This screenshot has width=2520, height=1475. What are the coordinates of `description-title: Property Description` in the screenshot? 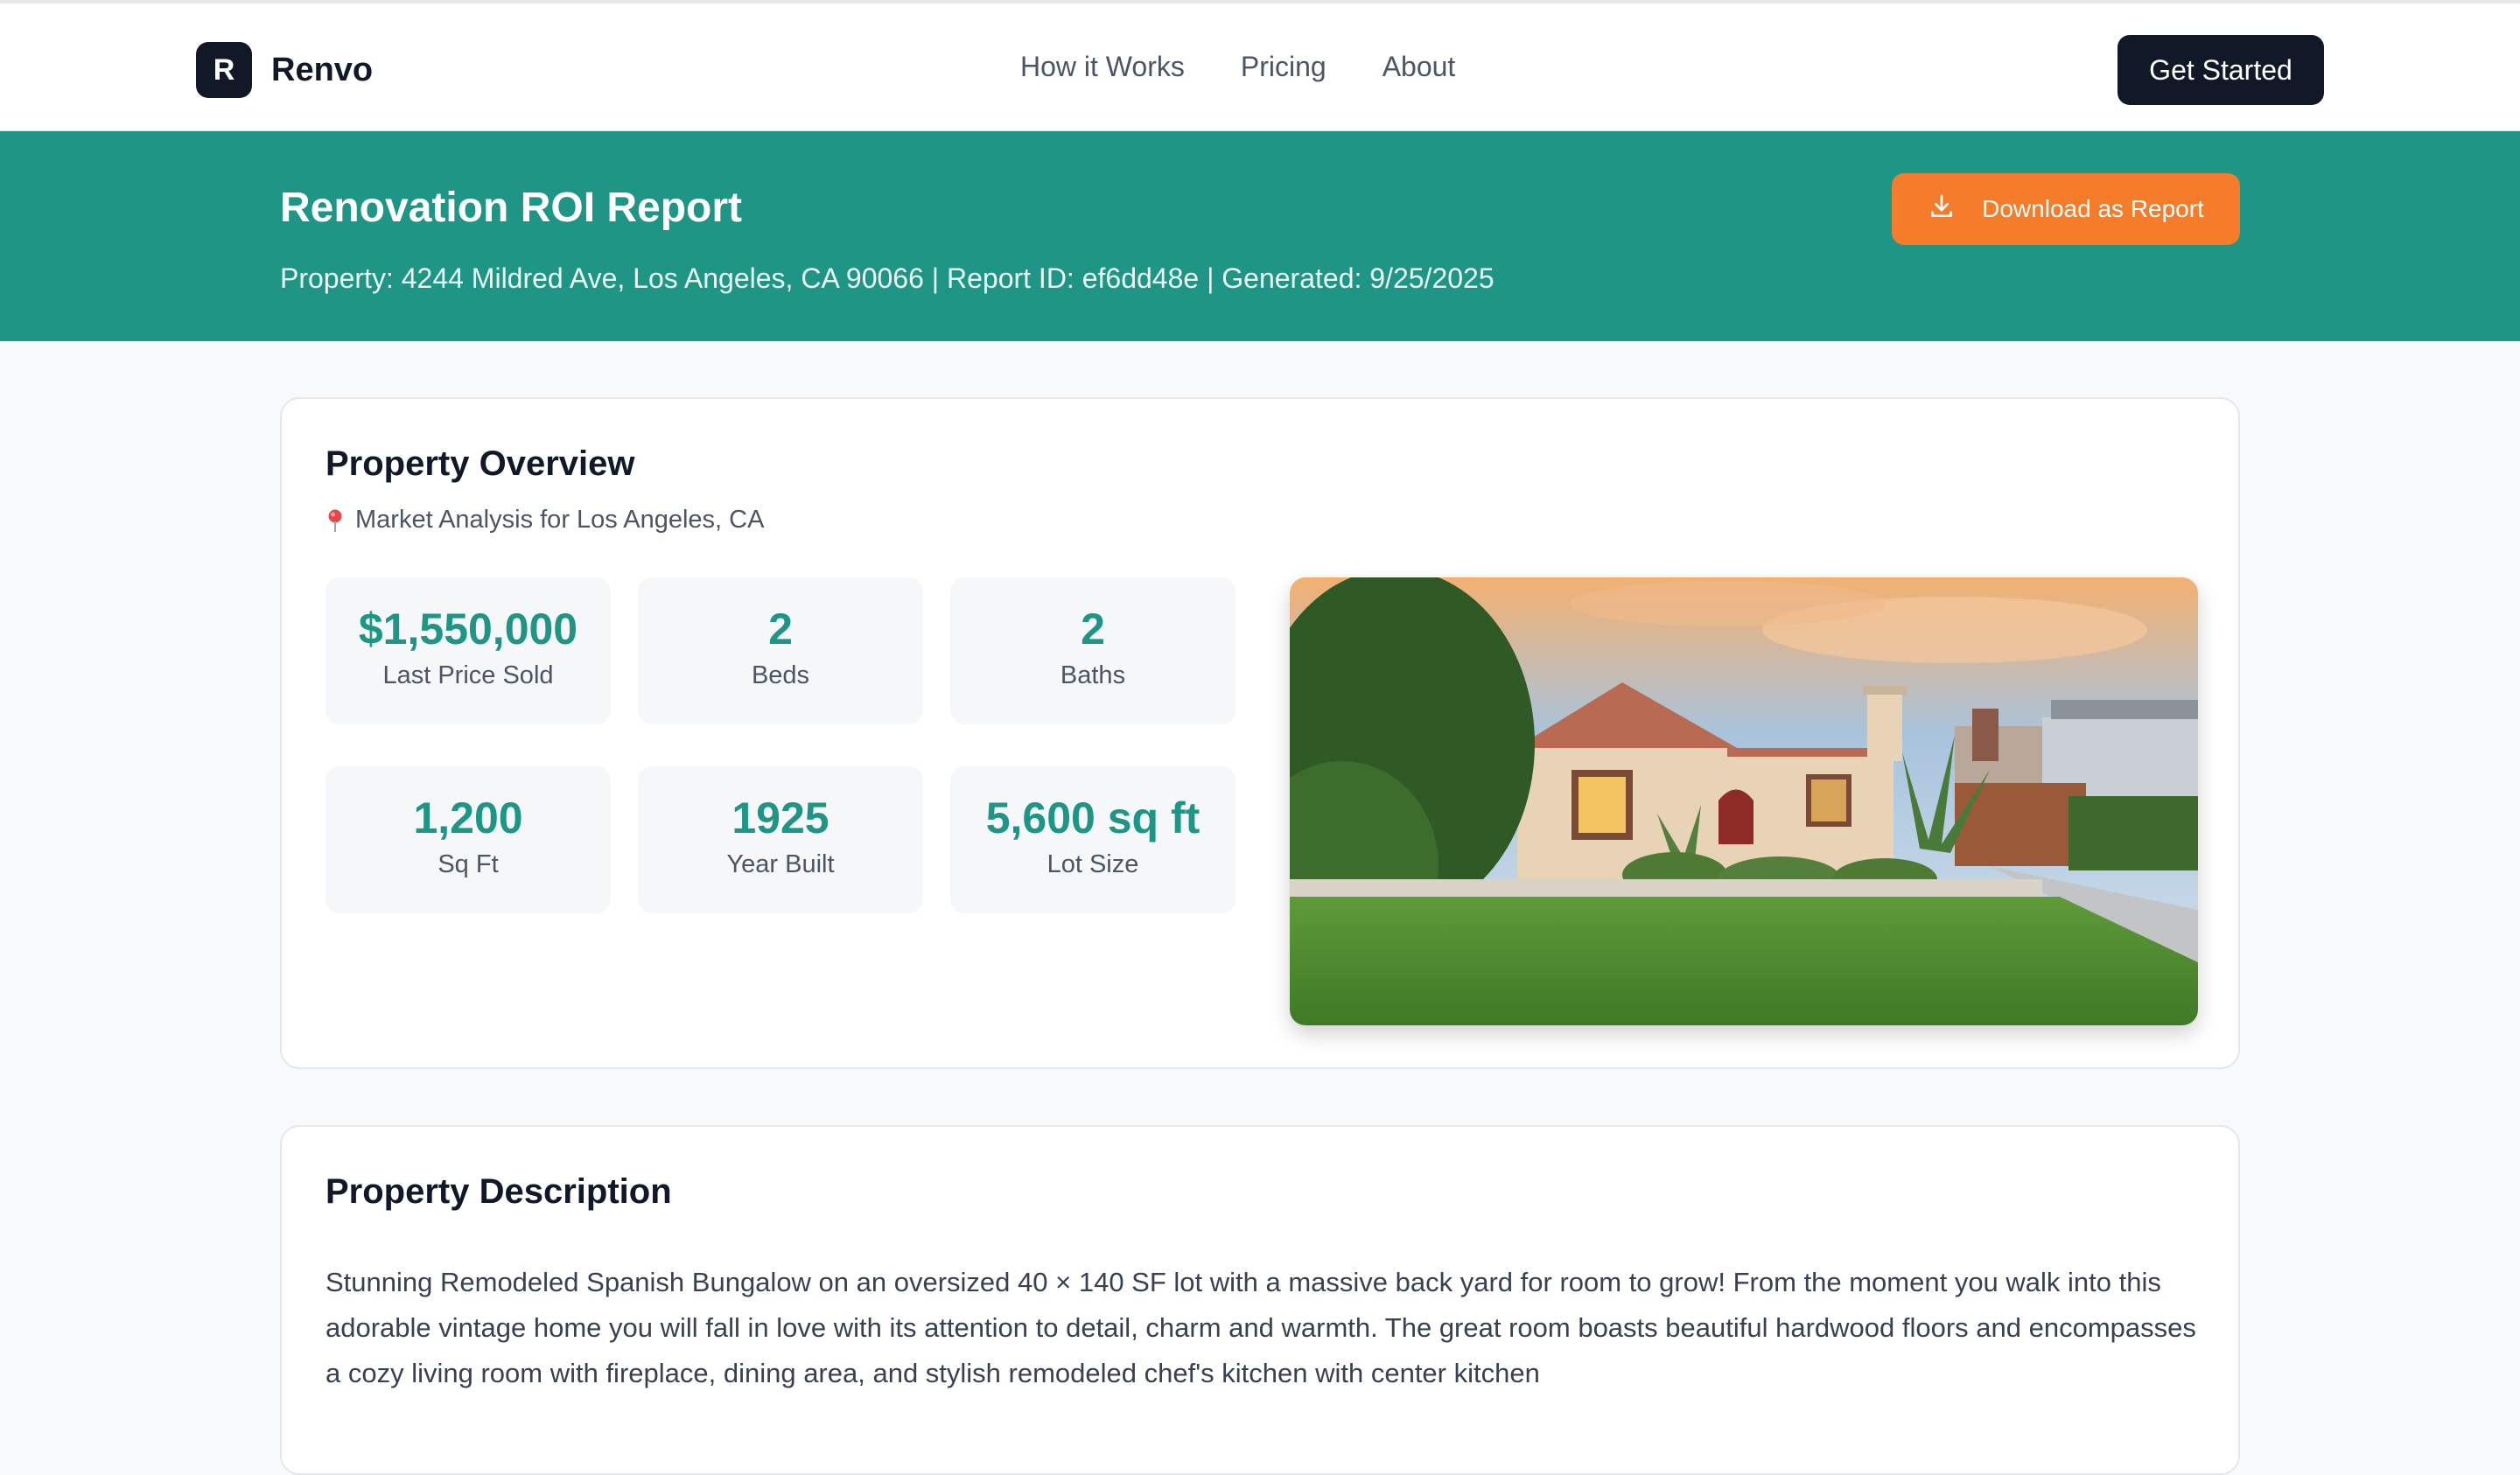 It's located at (499, 1191).